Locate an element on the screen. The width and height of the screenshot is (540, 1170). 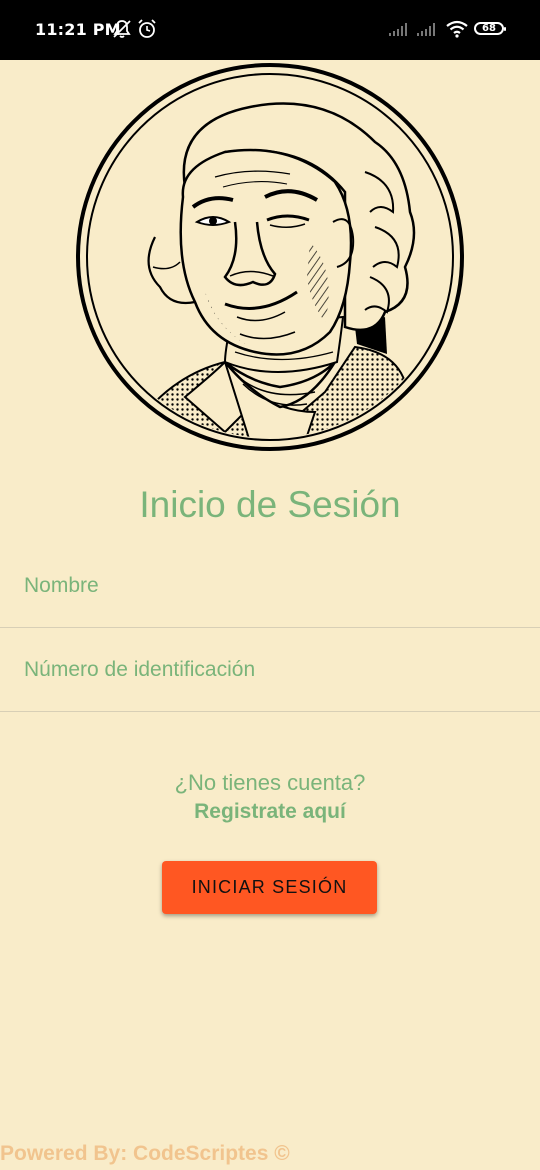
id-number-field is located at coordinates (270, 670).